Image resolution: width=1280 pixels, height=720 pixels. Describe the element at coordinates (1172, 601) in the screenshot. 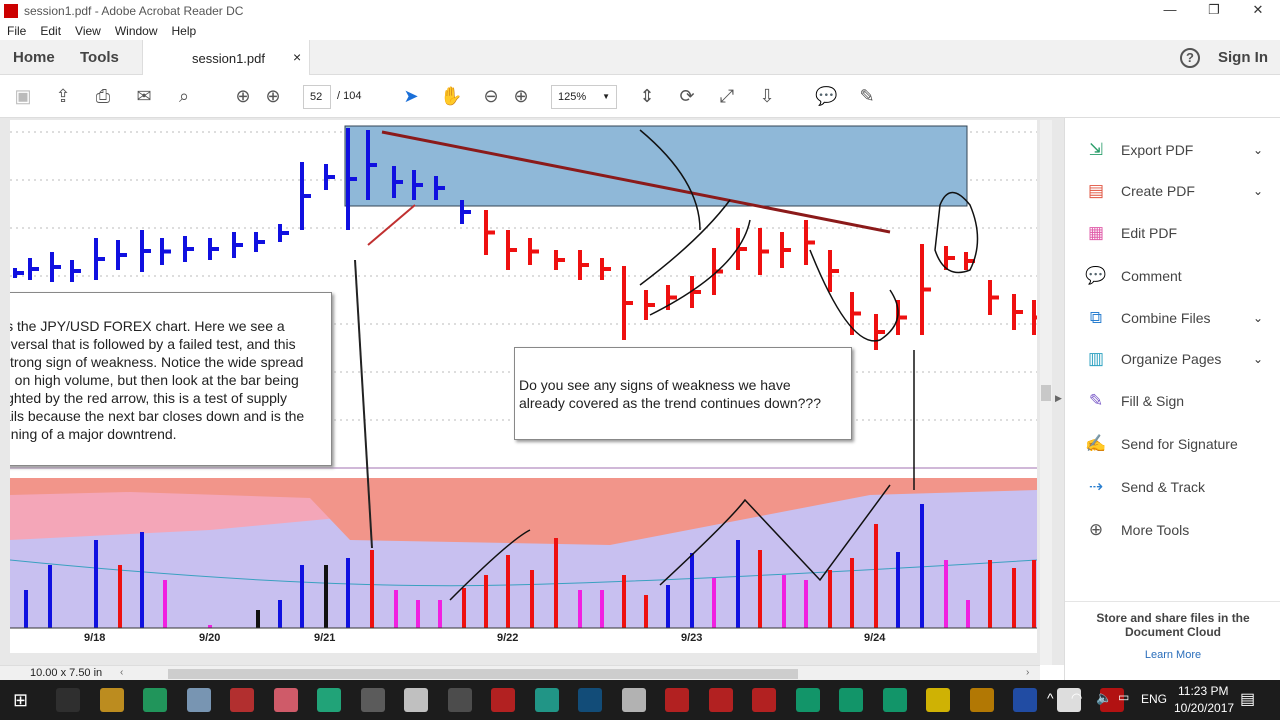

I see `divider` at that location.